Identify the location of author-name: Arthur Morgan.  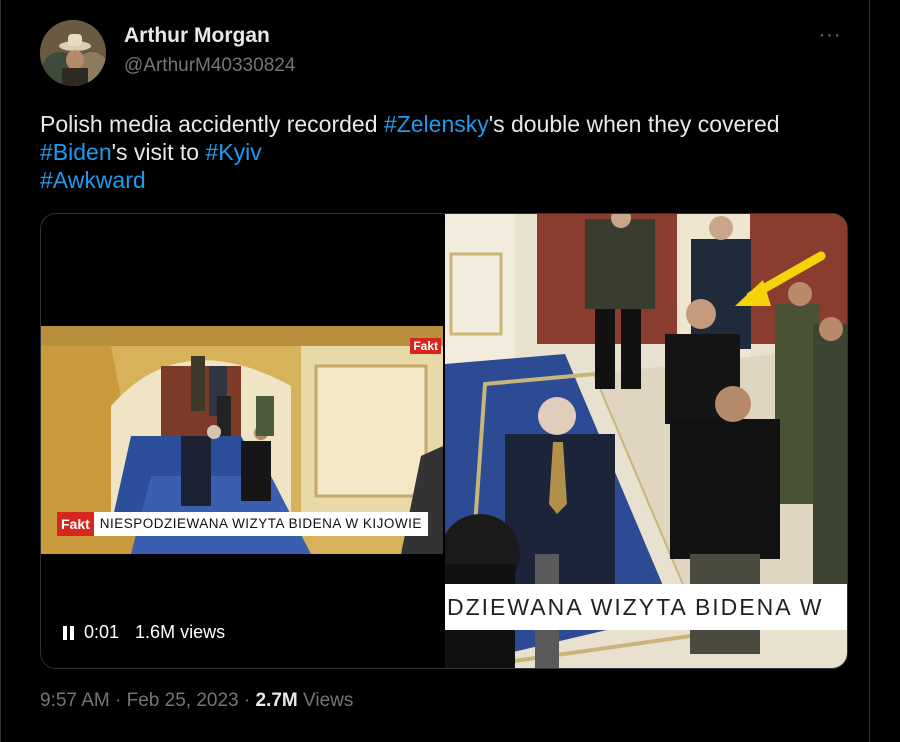
(197, 36).